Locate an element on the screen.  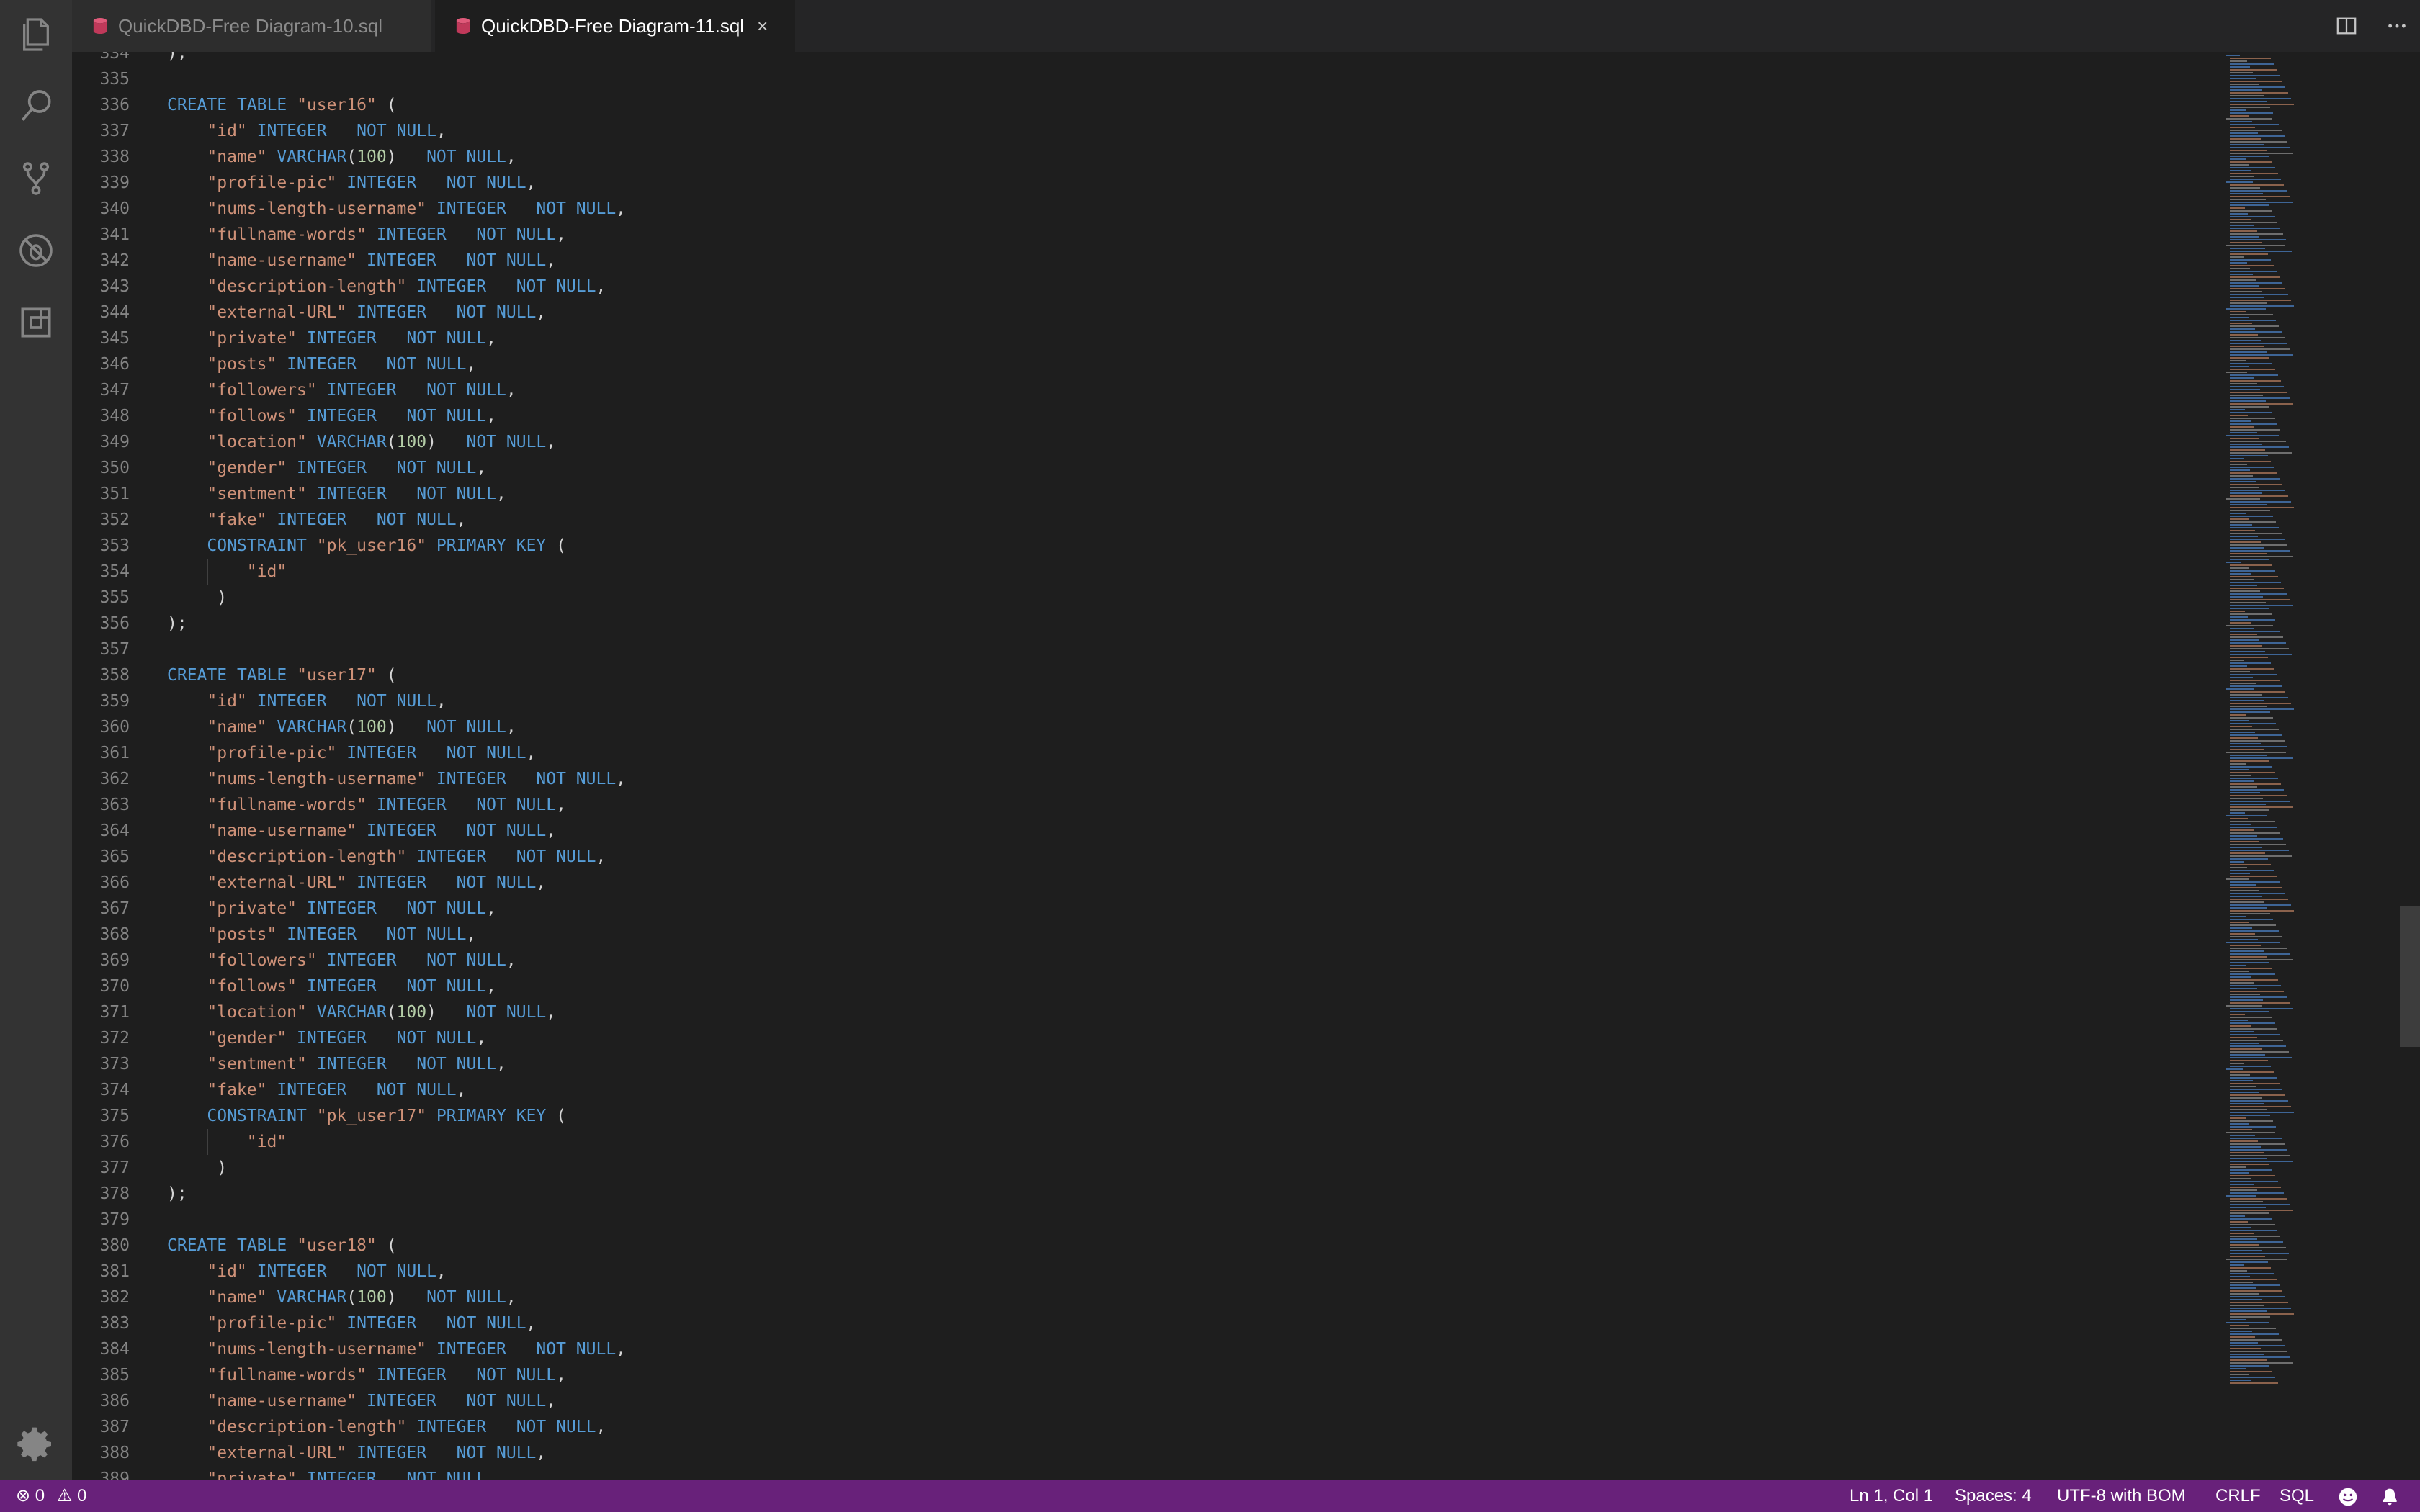
code-line: 368 "posts" INTEGER NOT NULL, is located at coordinates (1134, 935).